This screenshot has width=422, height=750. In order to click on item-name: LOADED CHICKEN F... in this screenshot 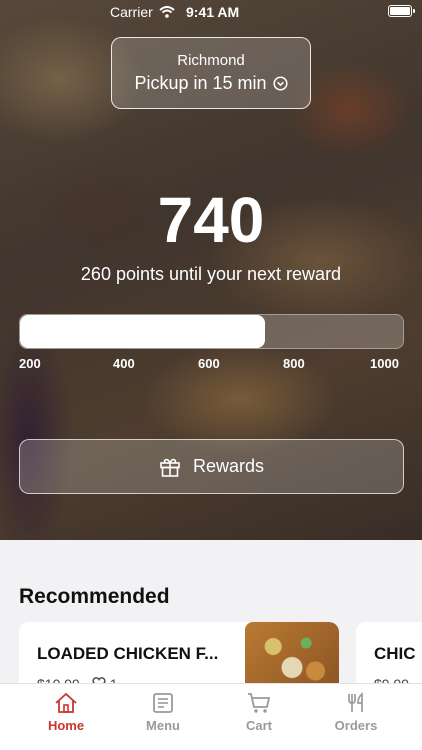, I will do `click(128, 653)`.